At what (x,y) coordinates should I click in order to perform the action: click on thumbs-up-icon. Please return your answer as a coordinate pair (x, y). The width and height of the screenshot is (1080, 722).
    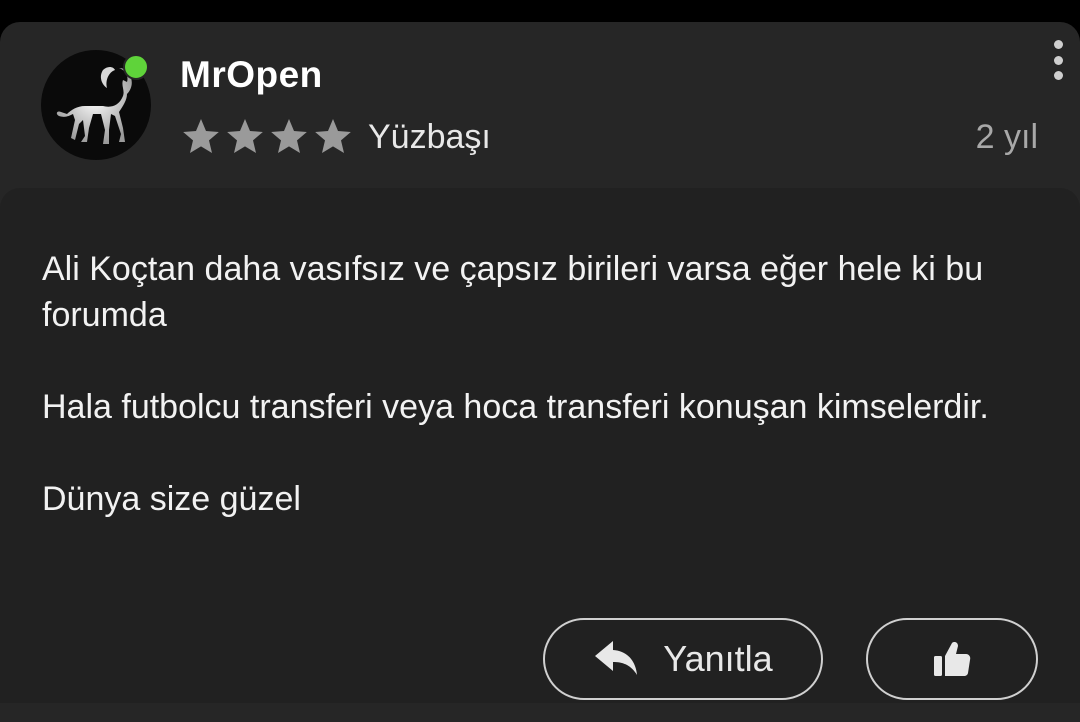
    Looking at the image, I should click on (952, 659).